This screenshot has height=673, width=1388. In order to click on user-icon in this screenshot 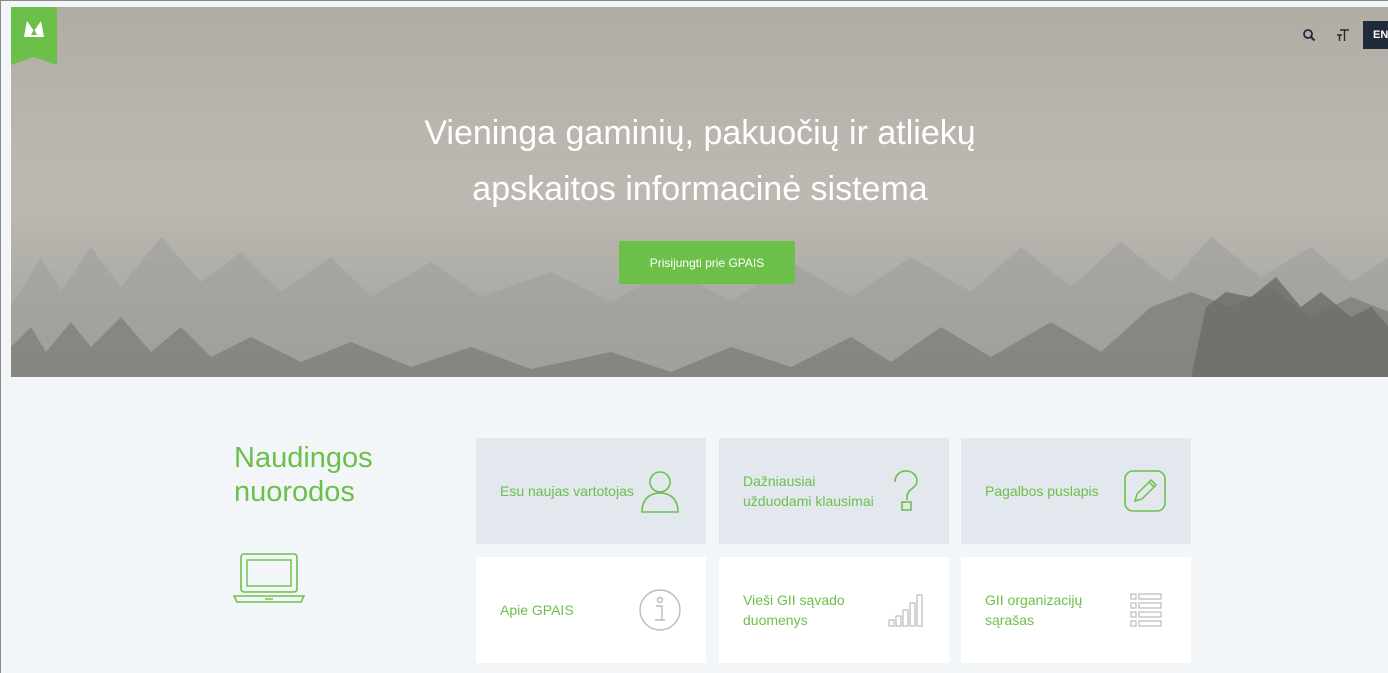, I will do `click(660, 491)`.